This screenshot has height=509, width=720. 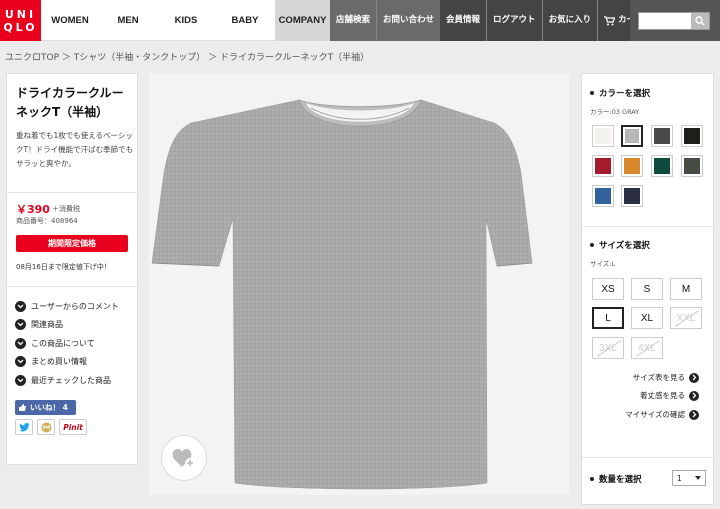 I want to click on nav-store-search: 店舗検索, so click(x=353, y=20).